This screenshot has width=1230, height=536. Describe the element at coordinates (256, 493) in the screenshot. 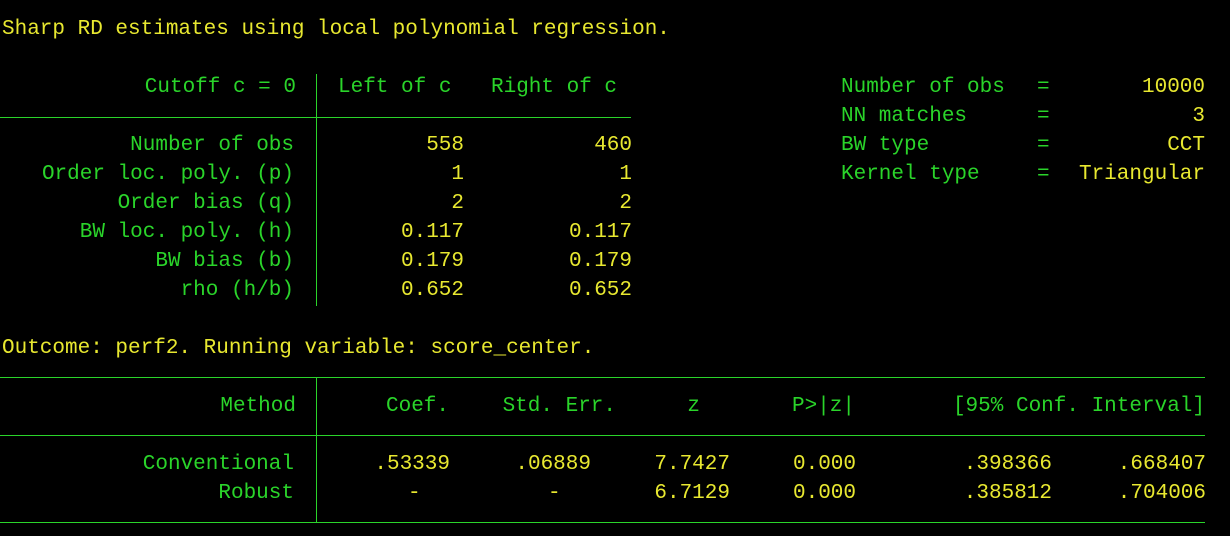

I see `method-cell: Robust` at that location.